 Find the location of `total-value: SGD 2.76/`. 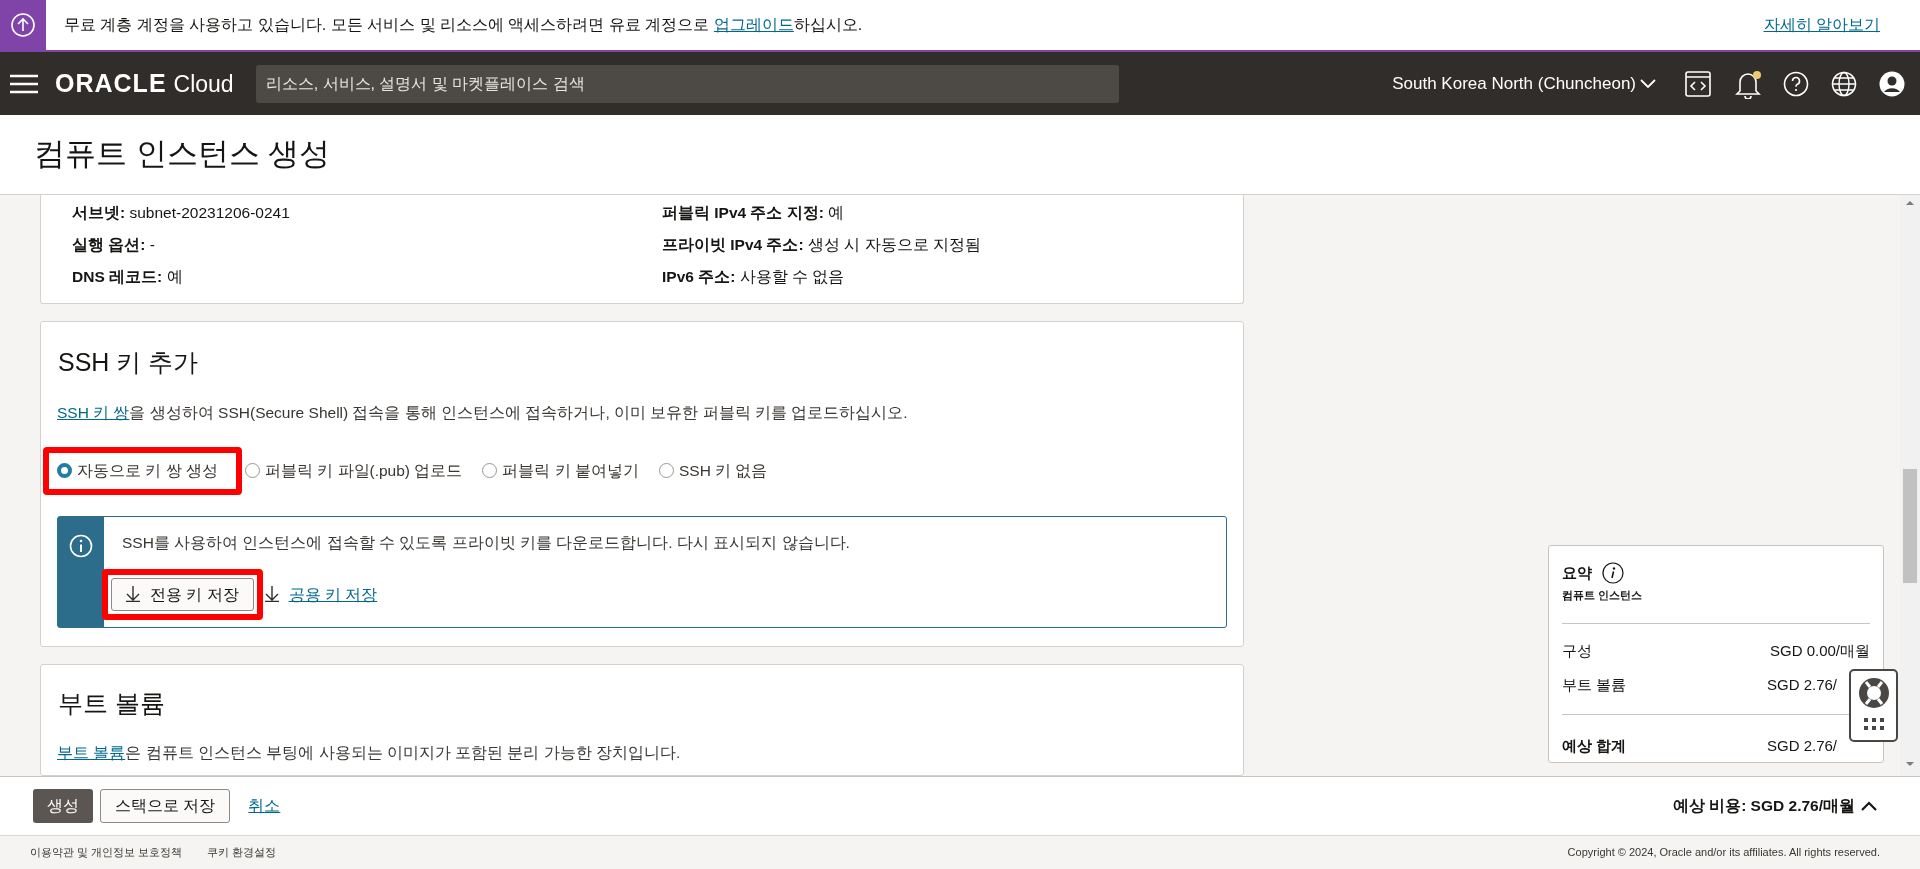

total-value: SGD 2.76/ is located at coordinates (1801, 746).